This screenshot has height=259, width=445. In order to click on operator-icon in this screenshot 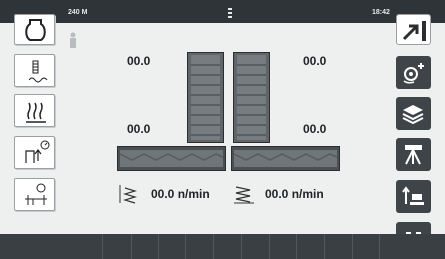, I will do `click(73, 40)`.